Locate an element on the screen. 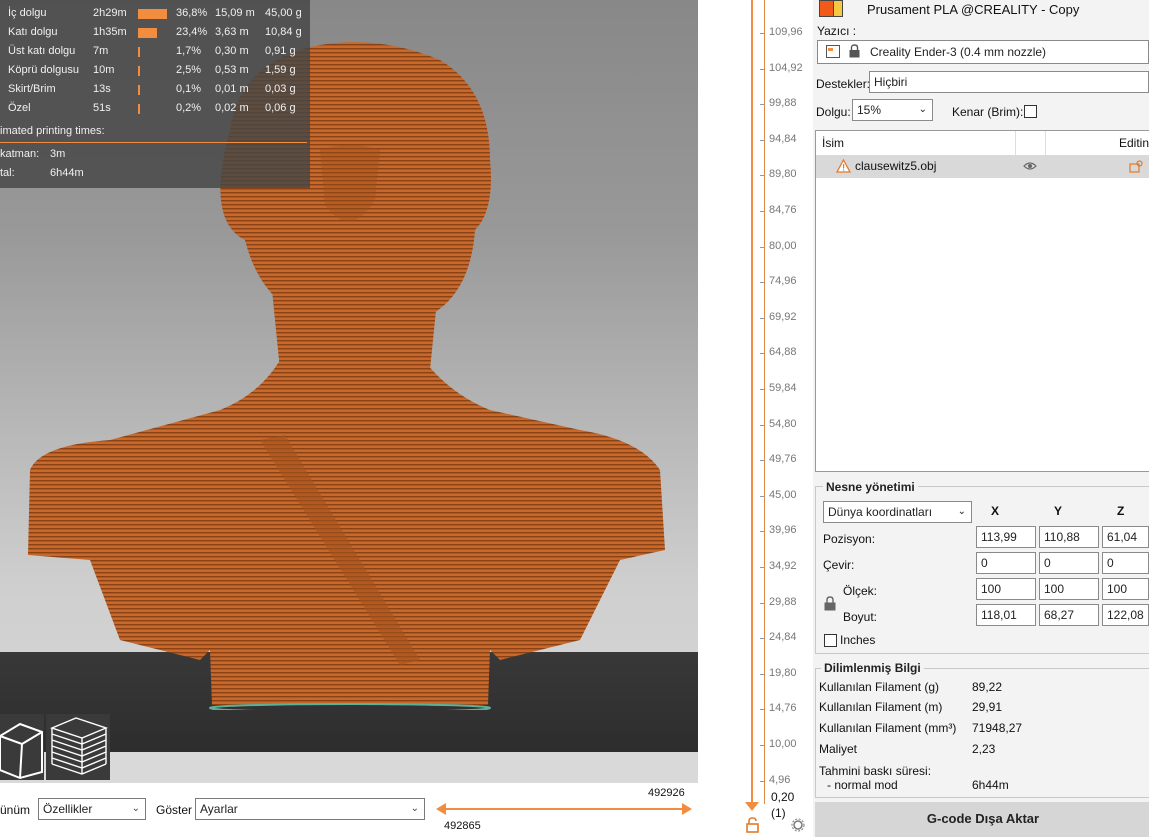 This screenshot has height=837, width=1149. vslider-tick-label: 69,92 is located at coordinates (783, 316).